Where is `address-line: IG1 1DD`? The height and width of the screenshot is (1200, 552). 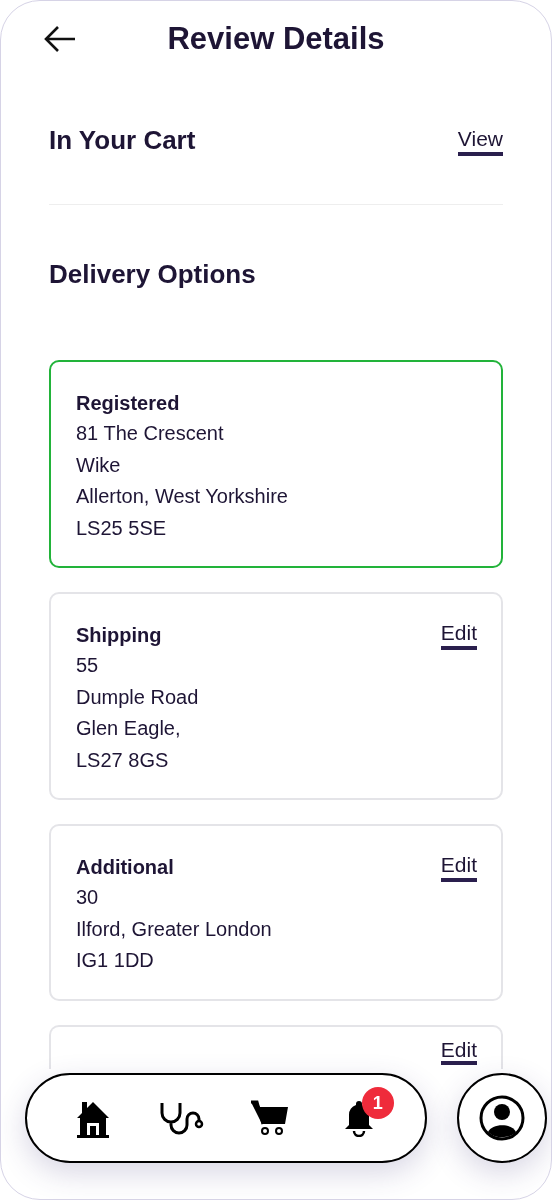
address-line: IG1 1DD is located at coordinates (115, 960).